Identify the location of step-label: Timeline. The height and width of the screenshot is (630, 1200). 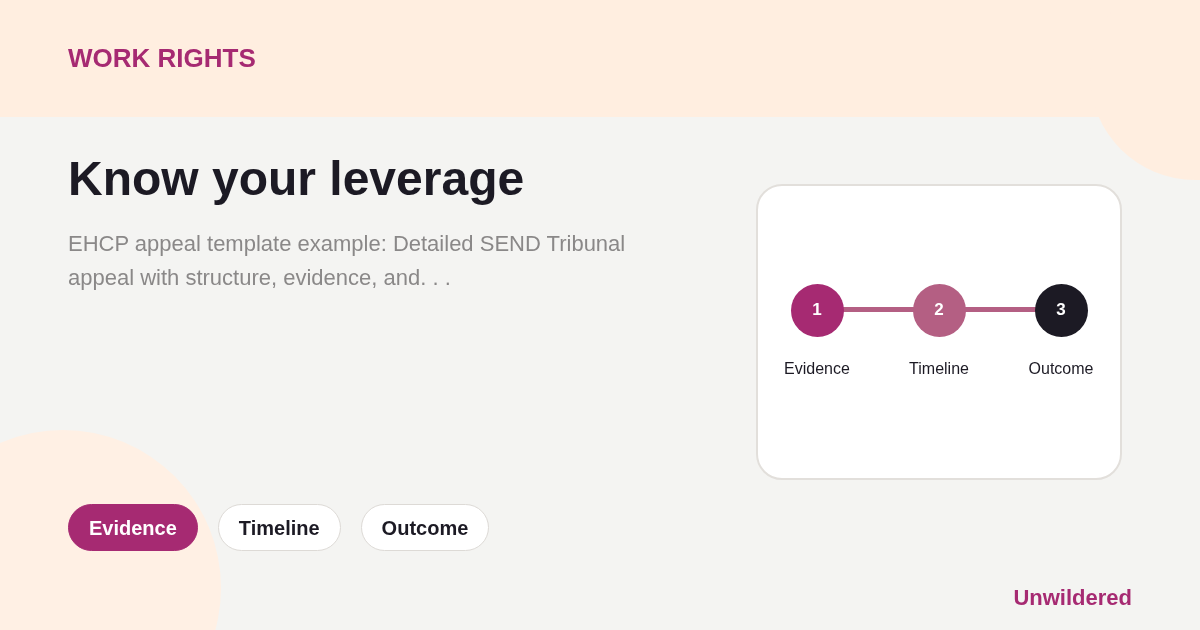
(939, 368).